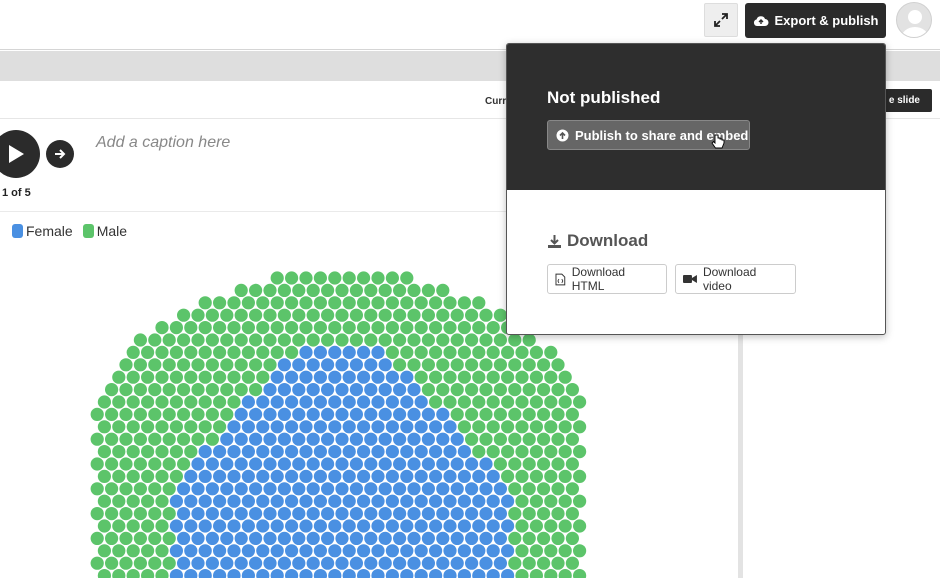  What do you see at coordinates (597, 241) in the screenshot?
I see `download-title: Download` at bounding box center [597, 241].